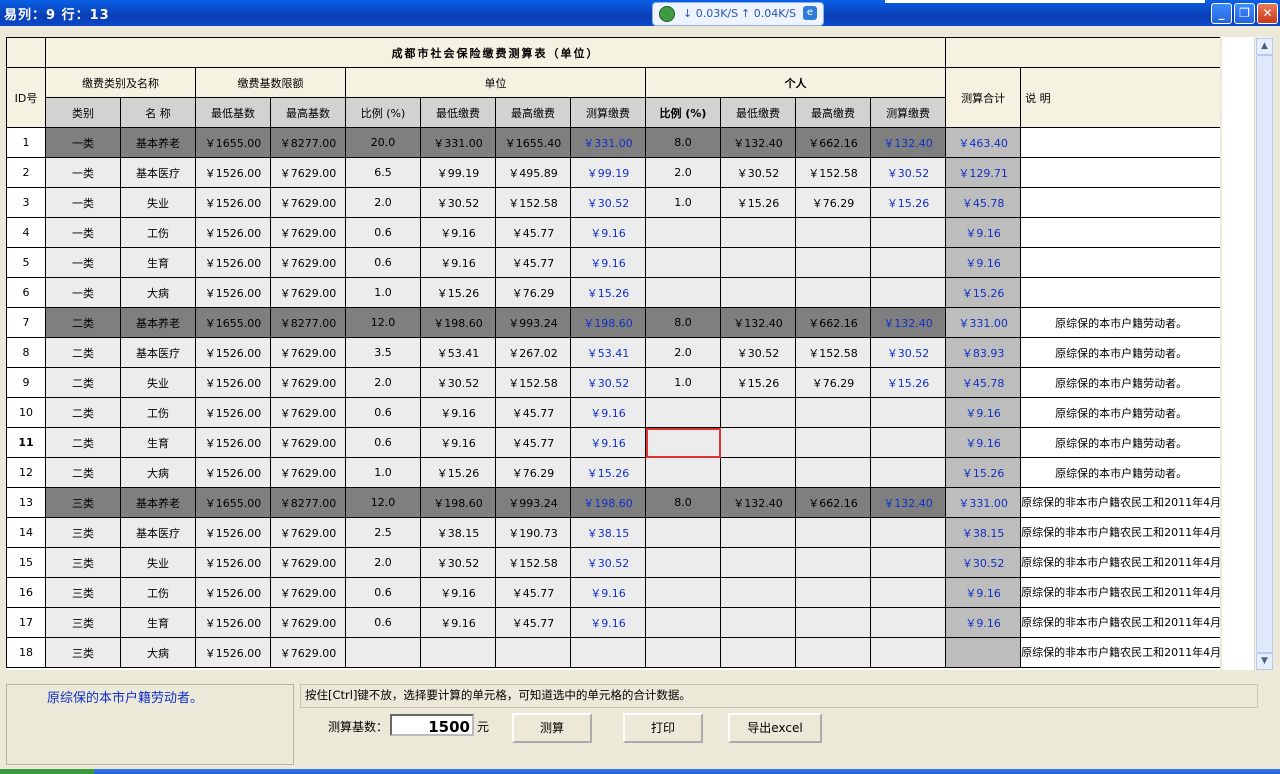 The image size is (1280, 774). What do you see at coordinates (833, 323) in the screenshot?
I see `row-personal-max: ￥662.16` at bounding box center [833, 323].